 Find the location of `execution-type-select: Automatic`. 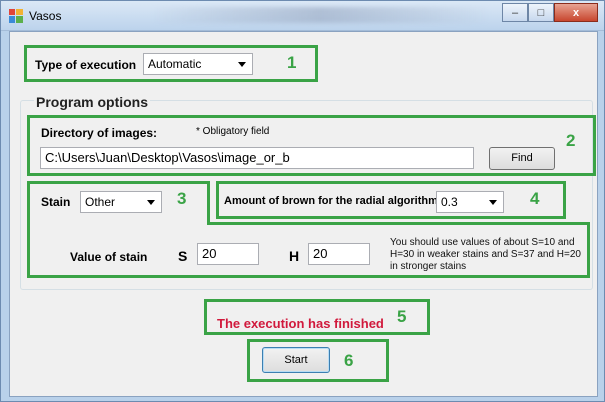

execution-type-select: Automatic is located at coordinates (198, 64).